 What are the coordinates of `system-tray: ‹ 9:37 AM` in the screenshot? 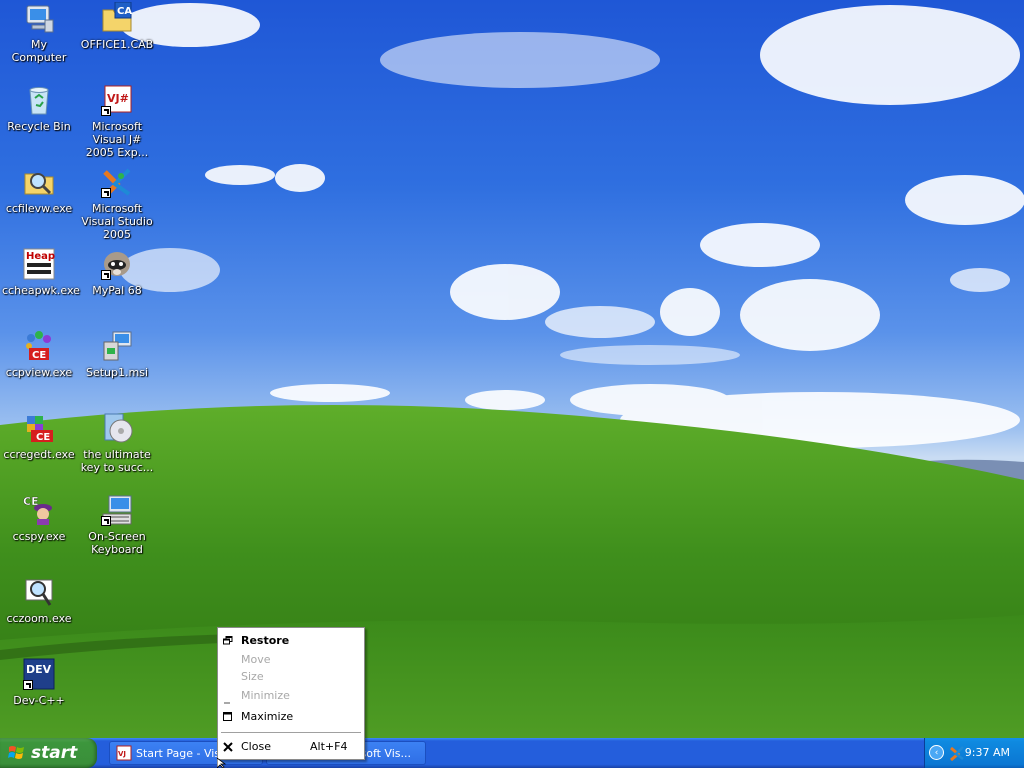 It's located at (974, 753).